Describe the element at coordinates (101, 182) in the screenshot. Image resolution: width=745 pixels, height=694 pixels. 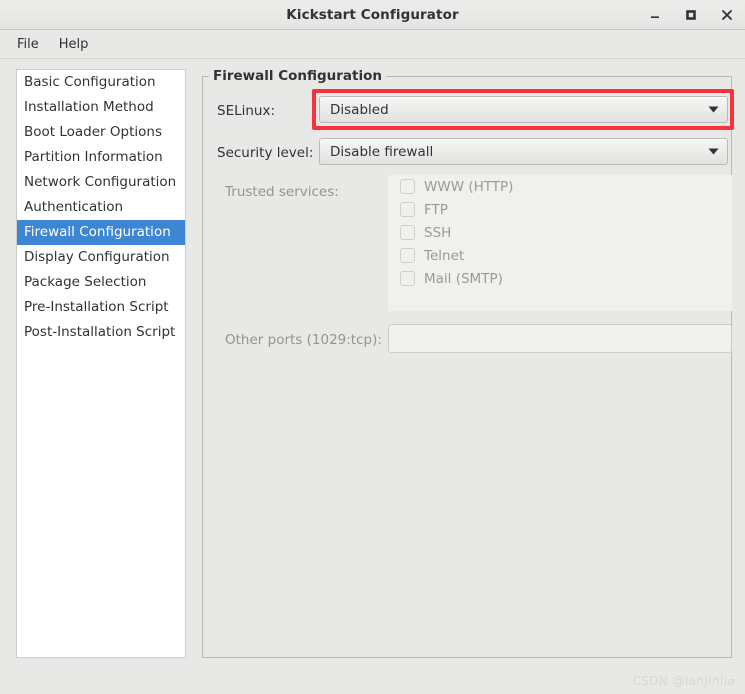
I see `sidebar-item-network-configuration: Network Configuration` at that location.